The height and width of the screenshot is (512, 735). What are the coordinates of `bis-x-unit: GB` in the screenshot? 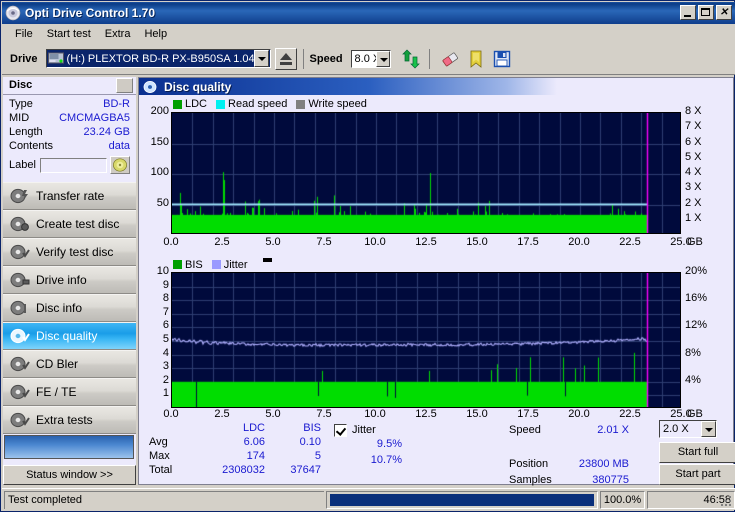 It's located at (695, 414).